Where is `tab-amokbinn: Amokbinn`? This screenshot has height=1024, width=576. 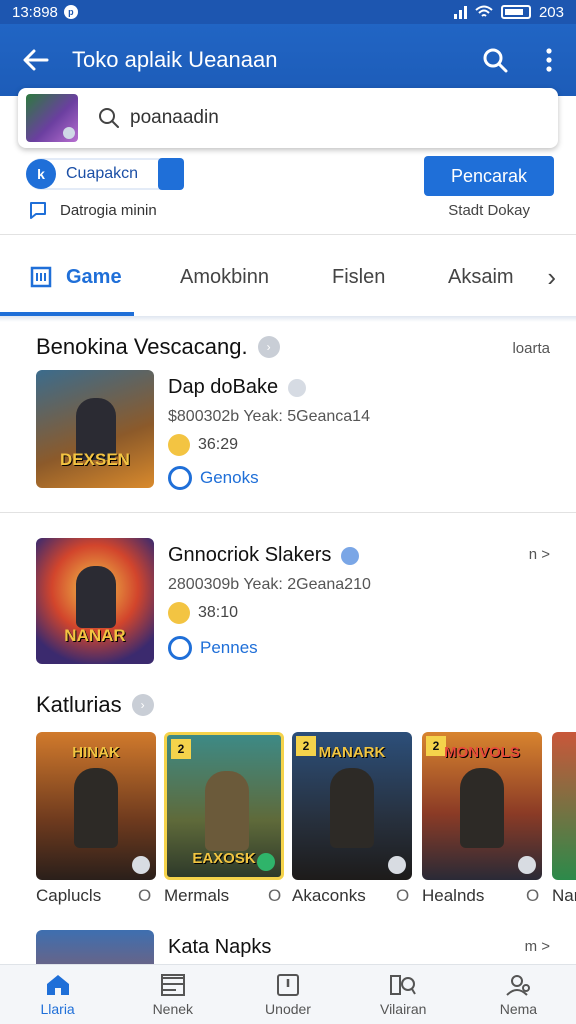 tab-amokbinn: Amokbinn is located at coordinates (224, 277).